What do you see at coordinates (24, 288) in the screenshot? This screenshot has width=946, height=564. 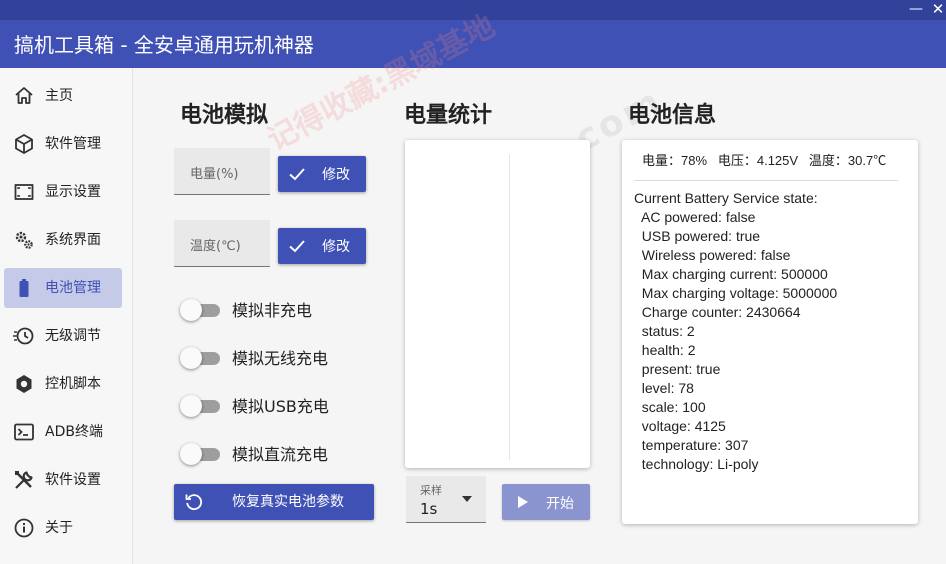 I see `battery-icon` at bounding box center [24, 288].